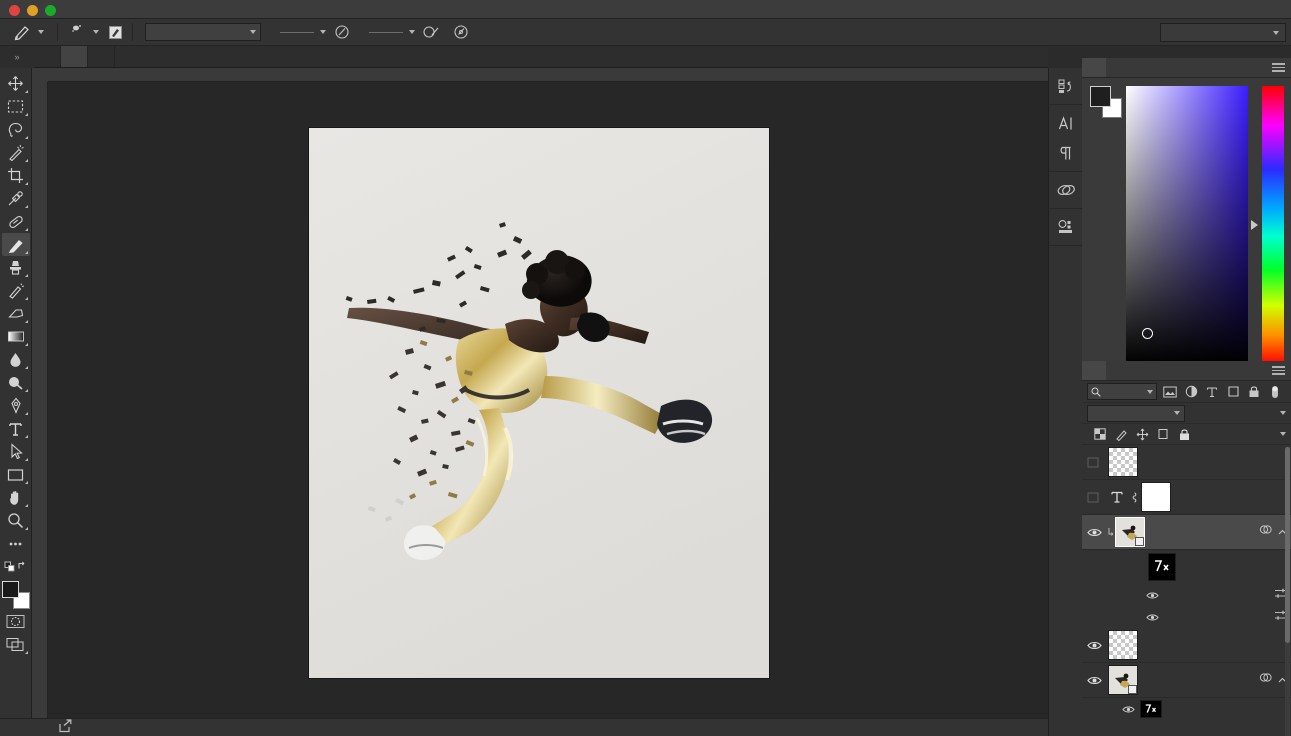  I want to click on workspace-select, so click(1223, 32).